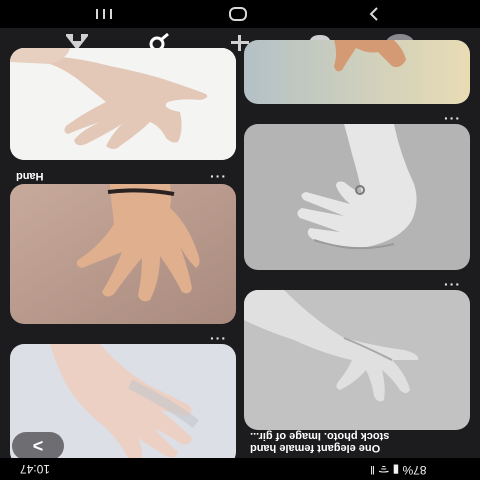  Describe the element at coordinates (374, 14) in the screenshot. I see `back-chevron-icon` at that location.